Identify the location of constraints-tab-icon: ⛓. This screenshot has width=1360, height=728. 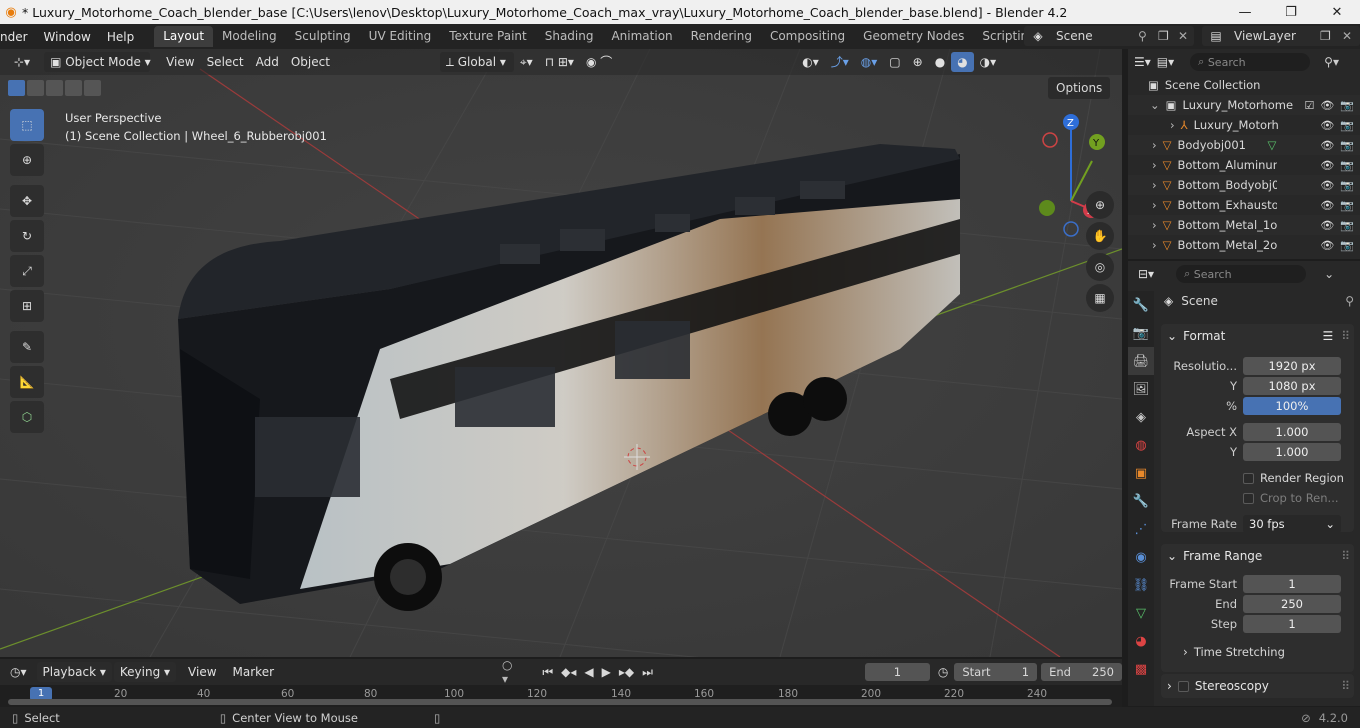
(1141, 585).